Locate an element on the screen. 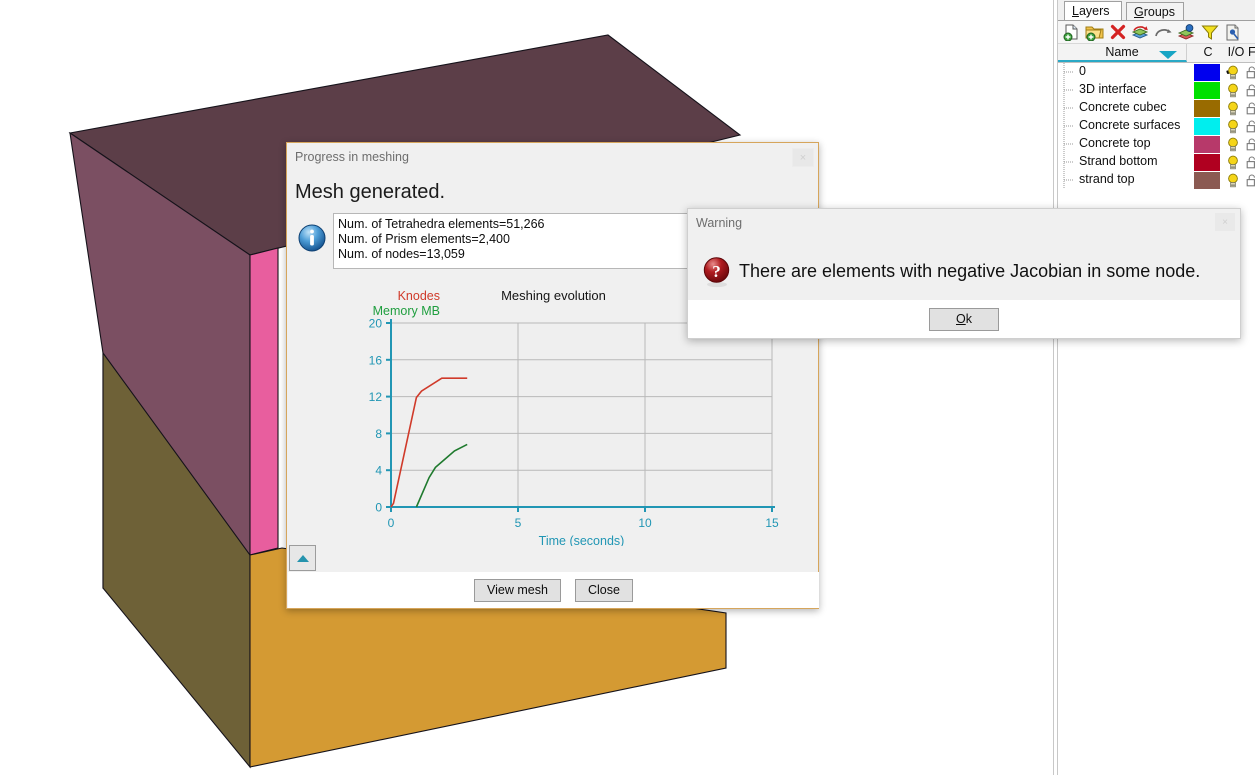  panel-splitter-left is located at coordinates (1053, 387).